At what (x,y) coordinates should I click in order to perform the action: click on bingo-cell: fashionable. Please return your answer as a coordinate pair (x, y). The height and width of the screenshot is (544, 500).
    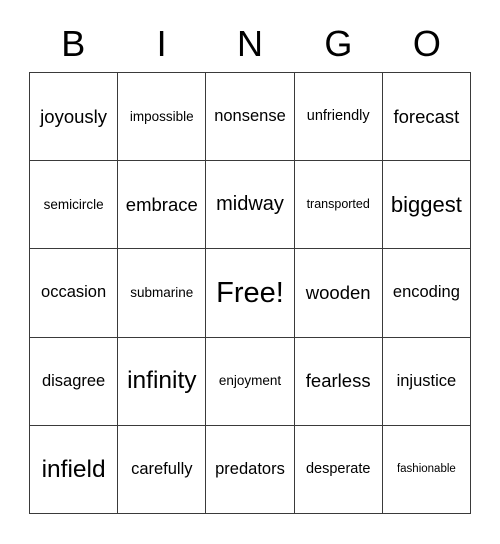
    Looking at the image, I should click on (426, 469).